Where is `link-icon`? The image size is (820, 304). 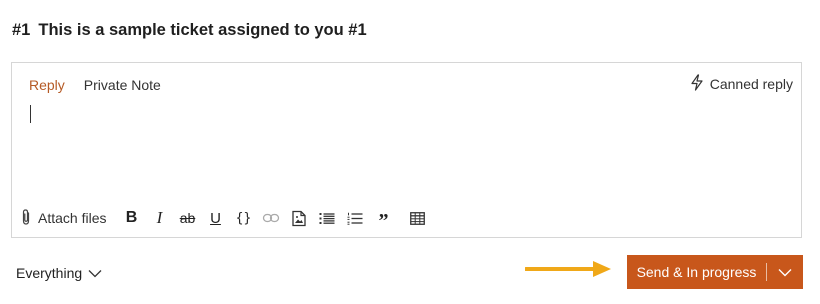 link-icon is located at coordinates (271, 218).